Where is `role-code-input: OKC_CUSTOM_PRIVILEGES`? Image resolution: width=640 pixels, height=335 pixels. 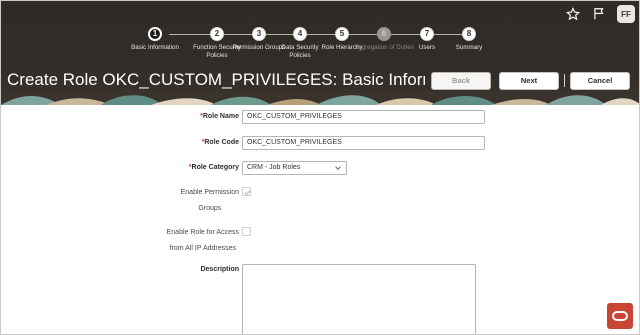 role-code-input: OKC_CUSTOM_PRIVILEGES is located at coordinates (363, 143).